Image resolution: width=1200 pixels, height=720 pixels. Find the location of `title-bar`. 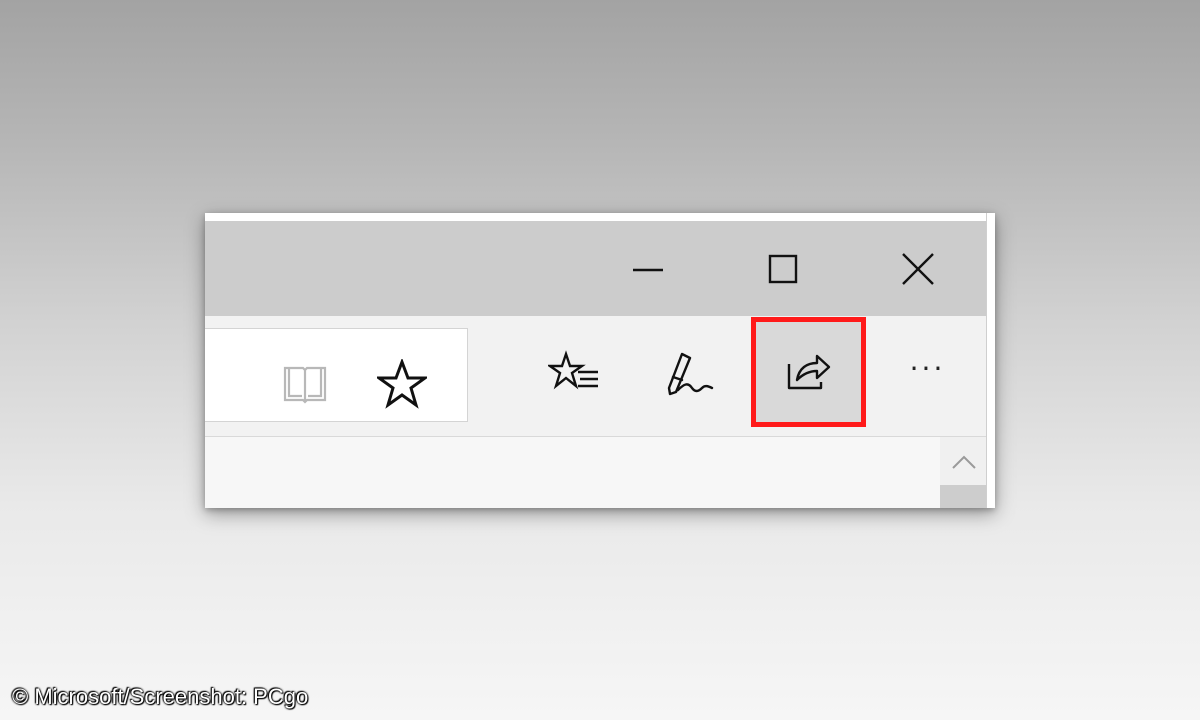

title-bar is located at coordinates (596, 268).